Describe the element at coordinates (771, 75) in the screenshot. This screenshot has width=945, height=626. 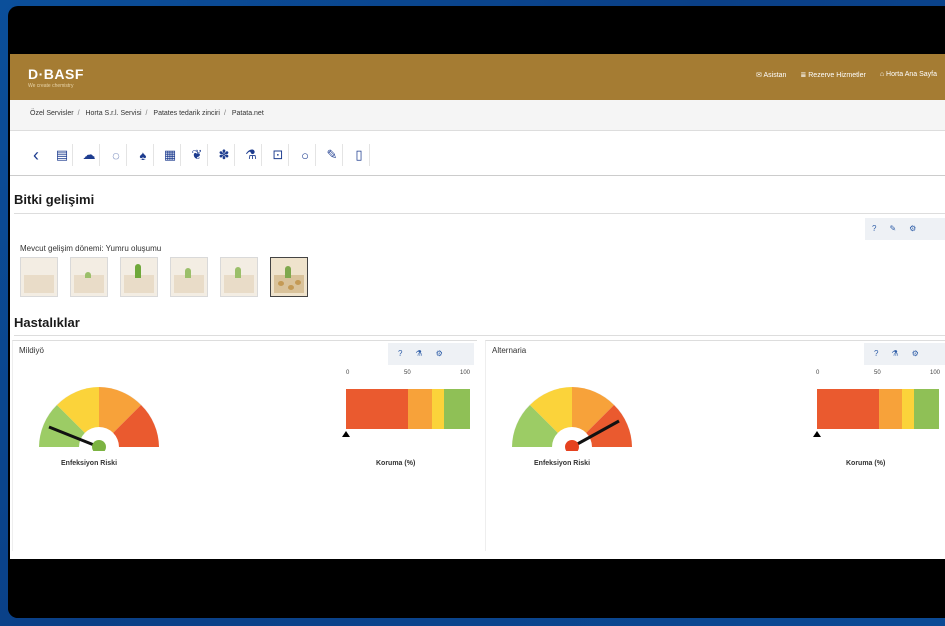
I see `nav-assistant: ✉ Asistan` at that location.